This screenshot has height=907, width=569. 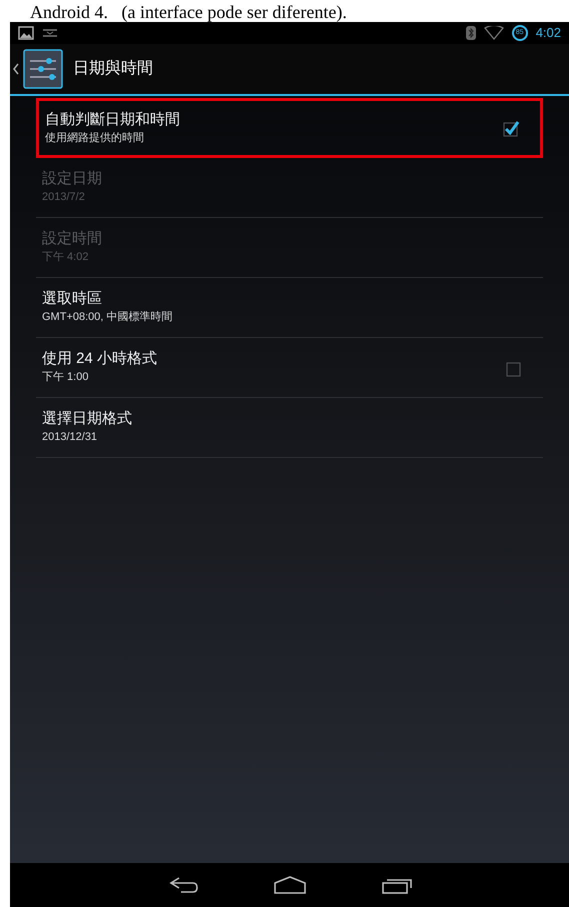 I want to click on menu-icon, so click(x=50, y=33).